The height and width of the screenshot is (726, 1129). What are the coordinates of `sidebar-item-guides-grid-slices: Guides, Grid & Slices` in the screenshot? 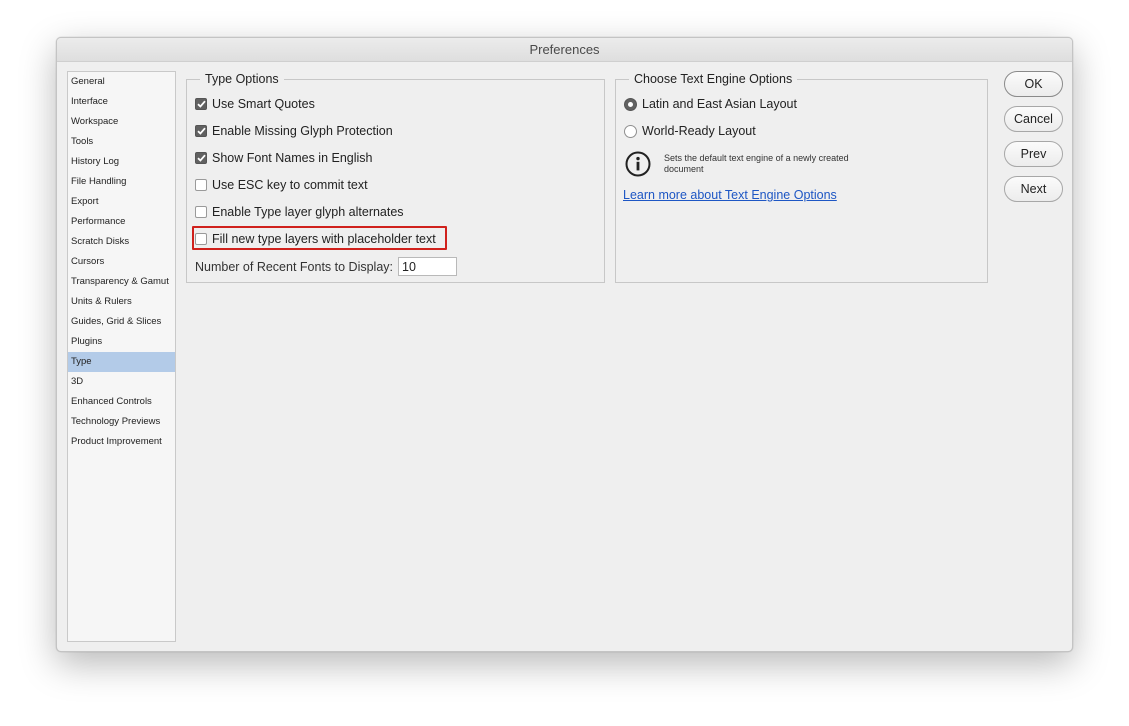 It's located at (121, 322).